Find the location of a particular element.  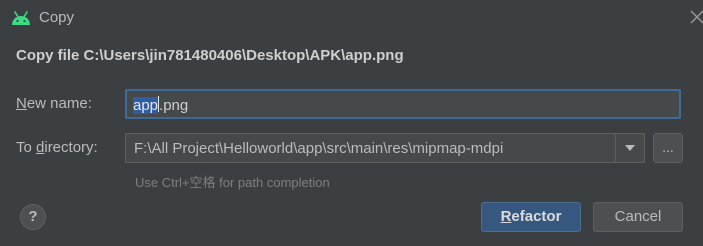

title-bar: Copy is located at coordinates (351, 18).